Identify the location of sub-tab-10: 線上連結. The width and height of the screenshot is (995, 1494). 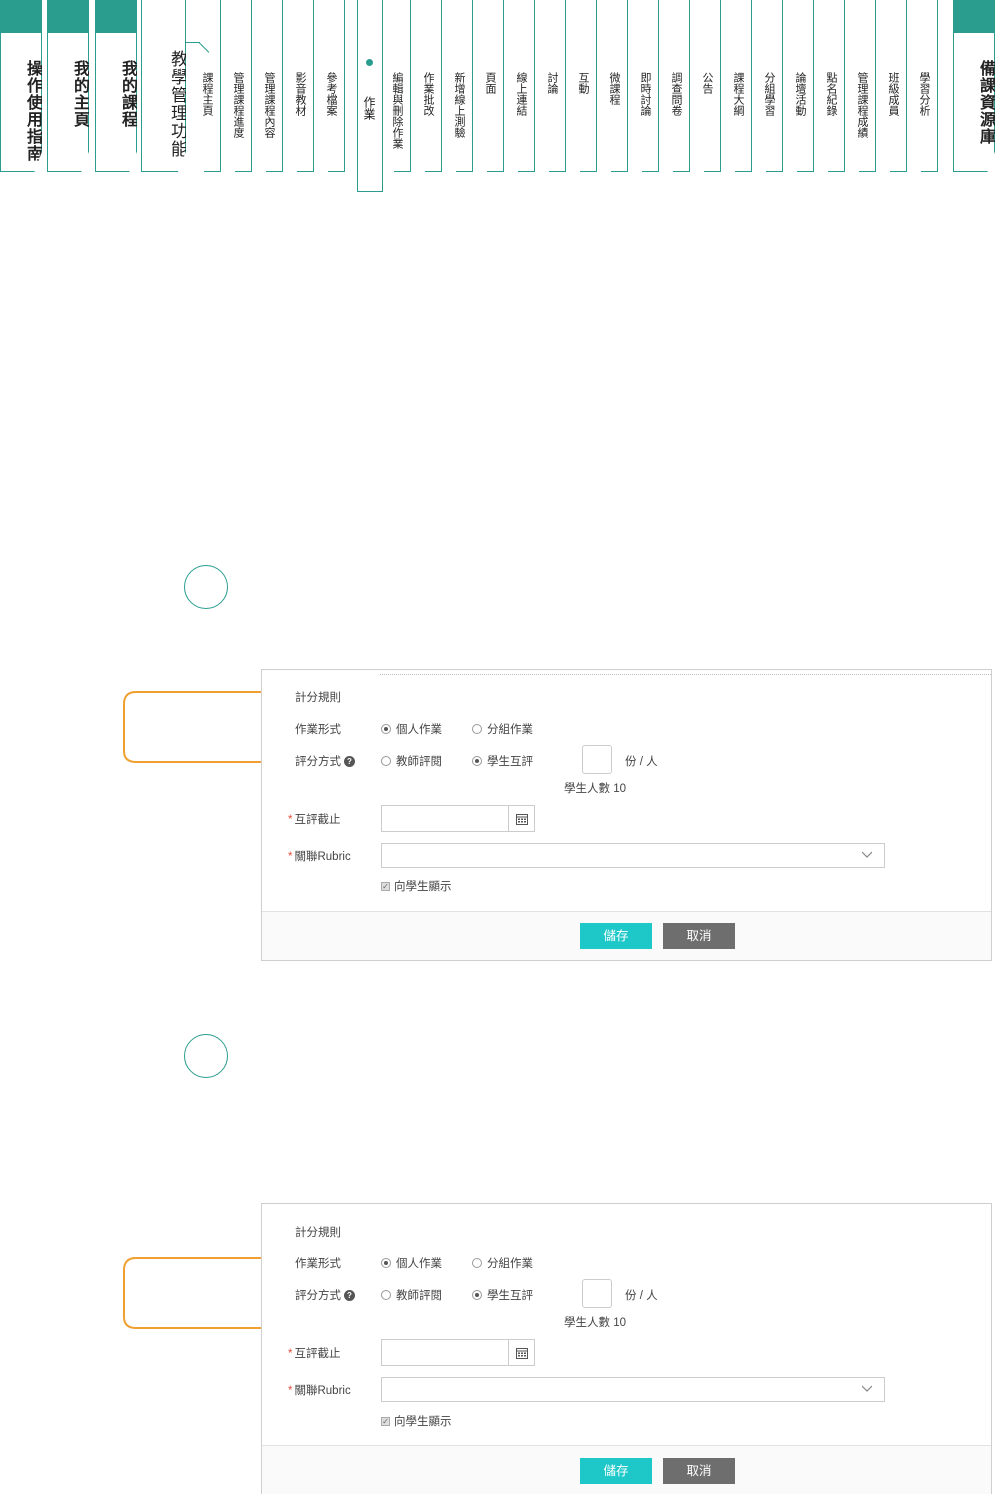
(525, 86).